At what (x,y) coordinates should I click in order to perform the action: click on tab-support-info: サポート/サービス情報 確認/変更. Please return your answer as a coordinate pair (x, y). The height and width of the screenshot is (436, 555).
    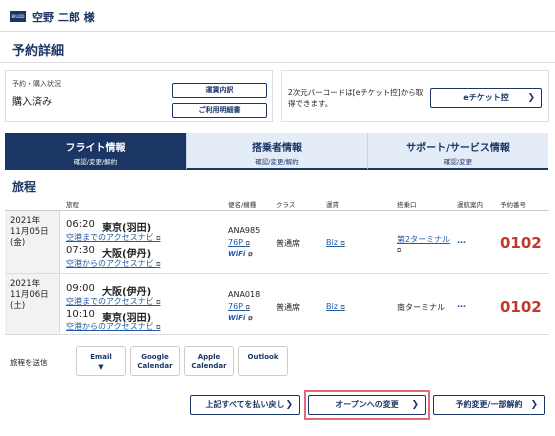
    Looking at the image, I should click on (457, 151).